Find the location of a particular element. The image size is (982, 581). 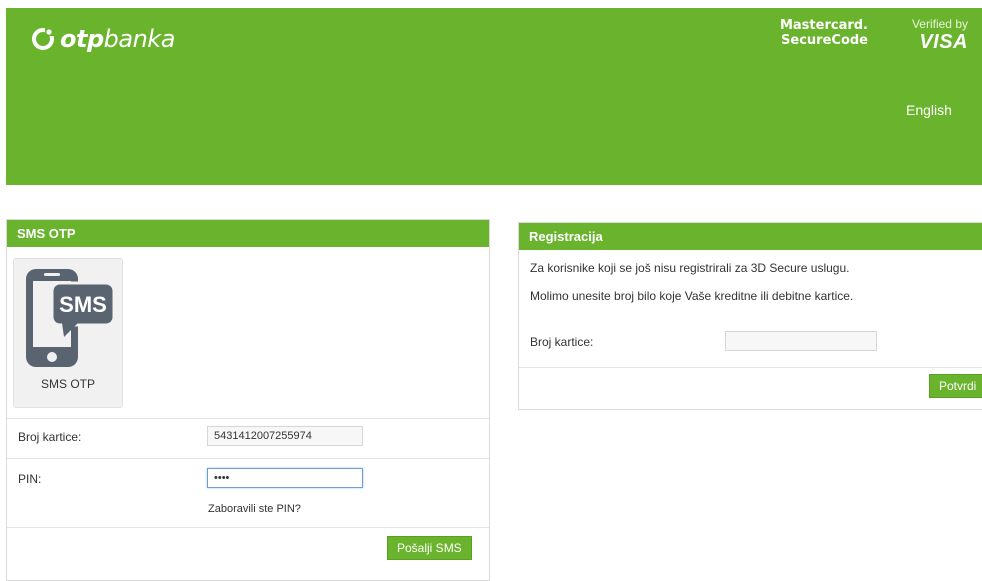

registration-card-number-input is located at coordinates (801, 341).